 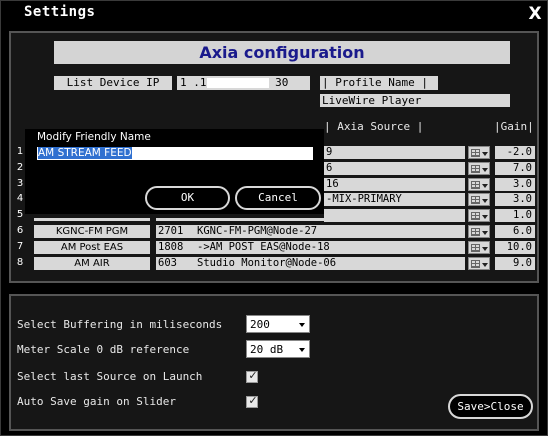 What do you see at coordinates (490, 406) in the screenshot?
I see `save-close-button: Save>Close` at bounding box center [490, 406].